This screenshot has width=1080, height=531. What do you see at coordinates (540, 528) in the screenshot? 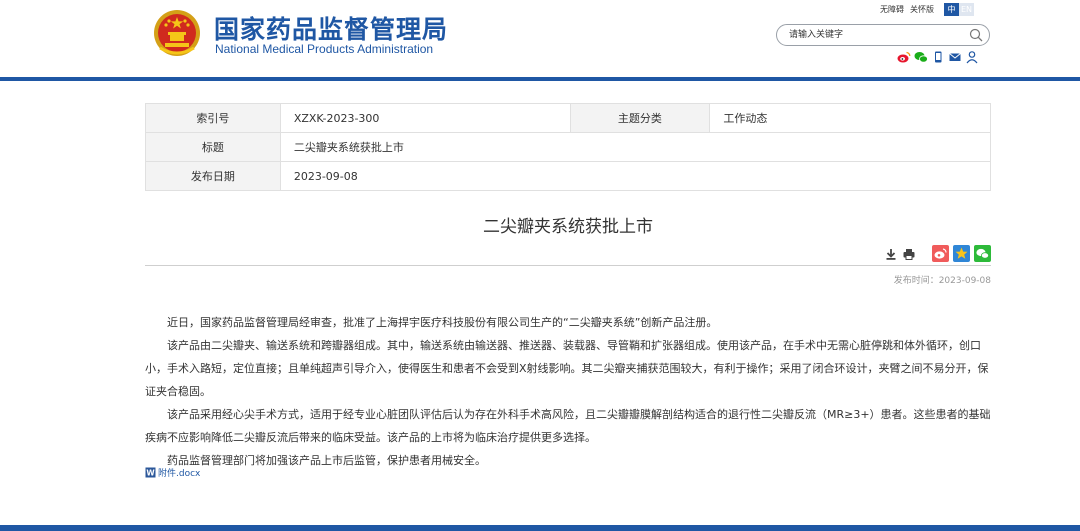
I see `footer-divider` at bounding box center [540, 528].